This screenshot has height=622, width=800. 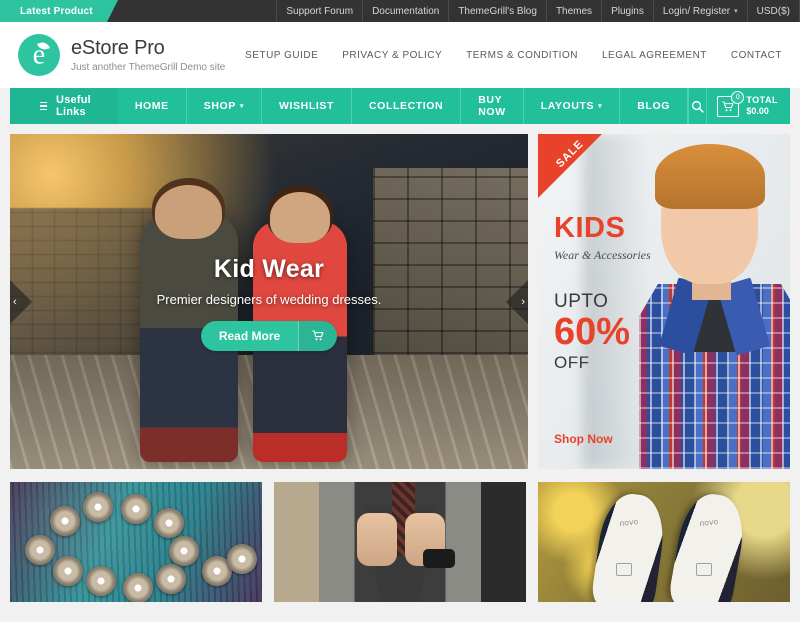 I want to click on topnav-plugins: Plugins, so click(x=627, y=11).